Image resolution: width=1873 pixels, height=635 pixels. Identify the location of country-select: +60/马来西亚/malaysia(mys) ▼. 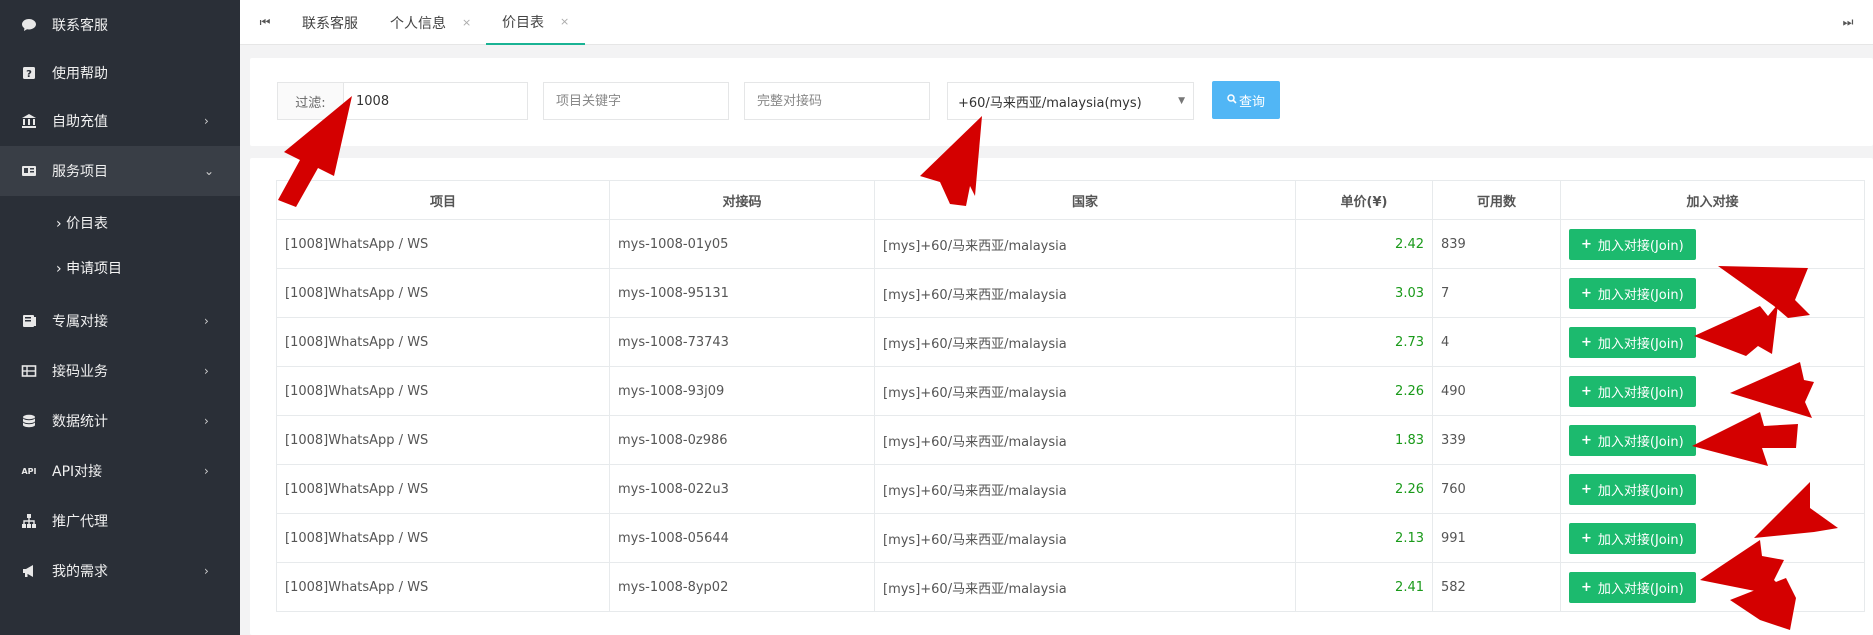
(1070, 101).